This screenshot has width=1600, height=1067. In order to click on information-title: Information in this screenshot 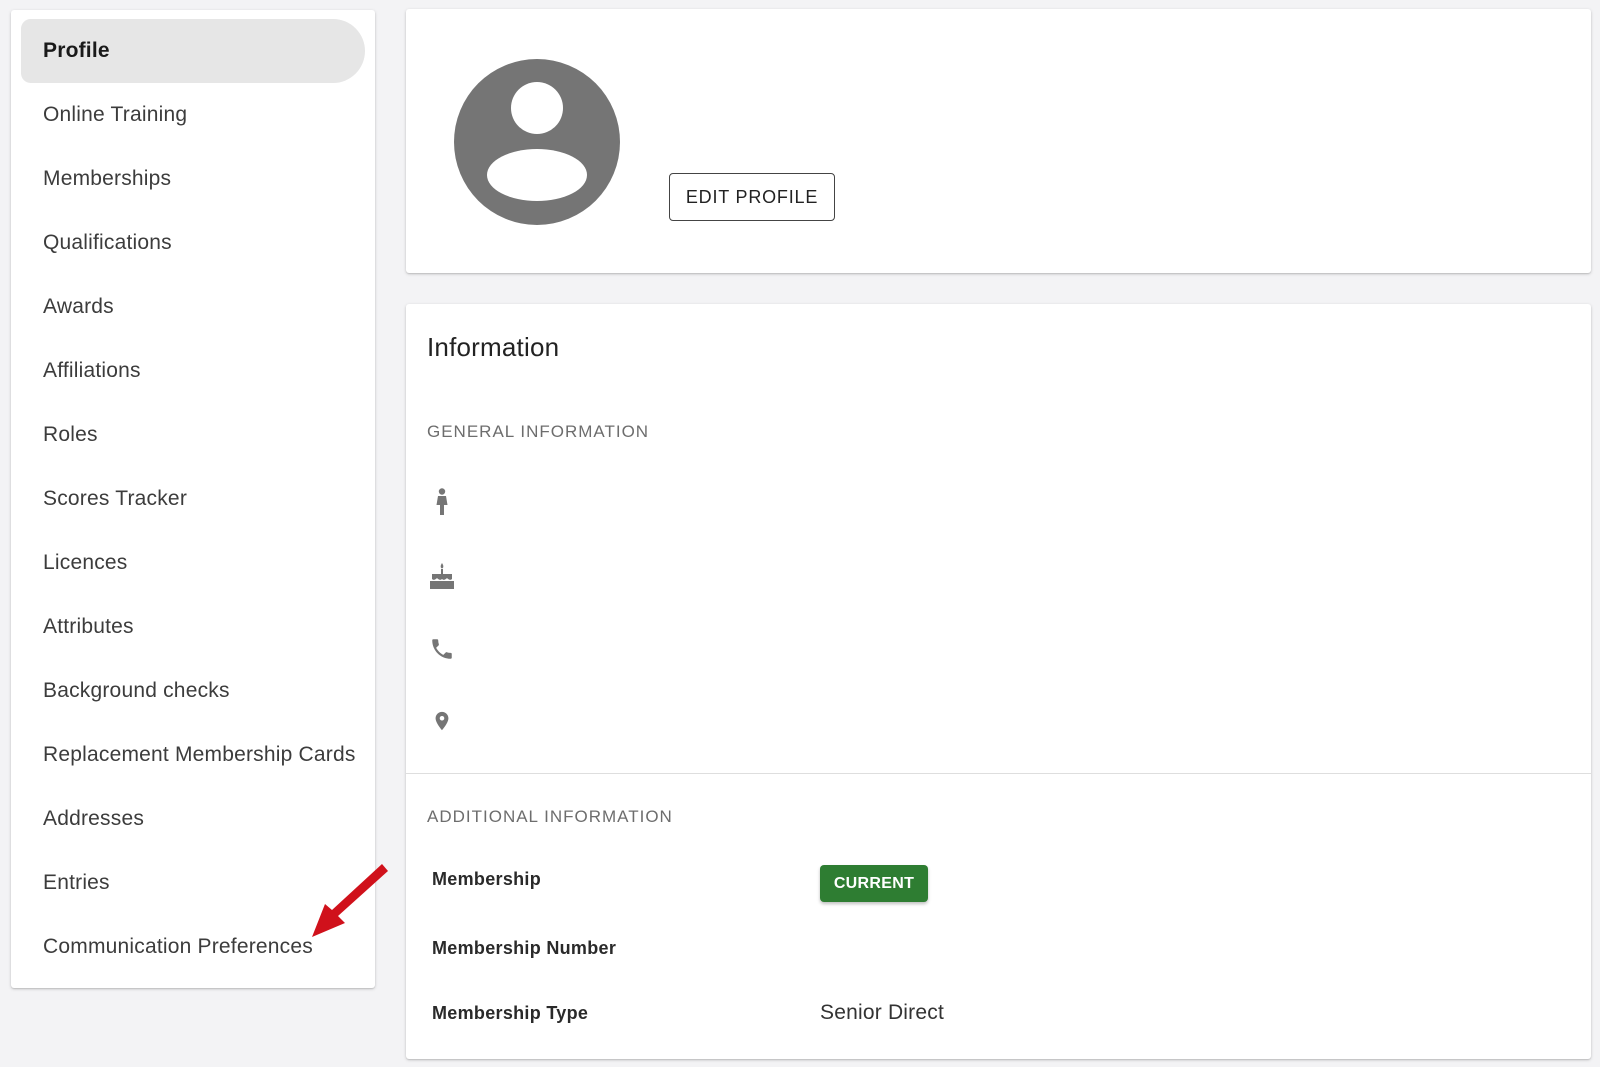, I will do `click(493, 347)`.